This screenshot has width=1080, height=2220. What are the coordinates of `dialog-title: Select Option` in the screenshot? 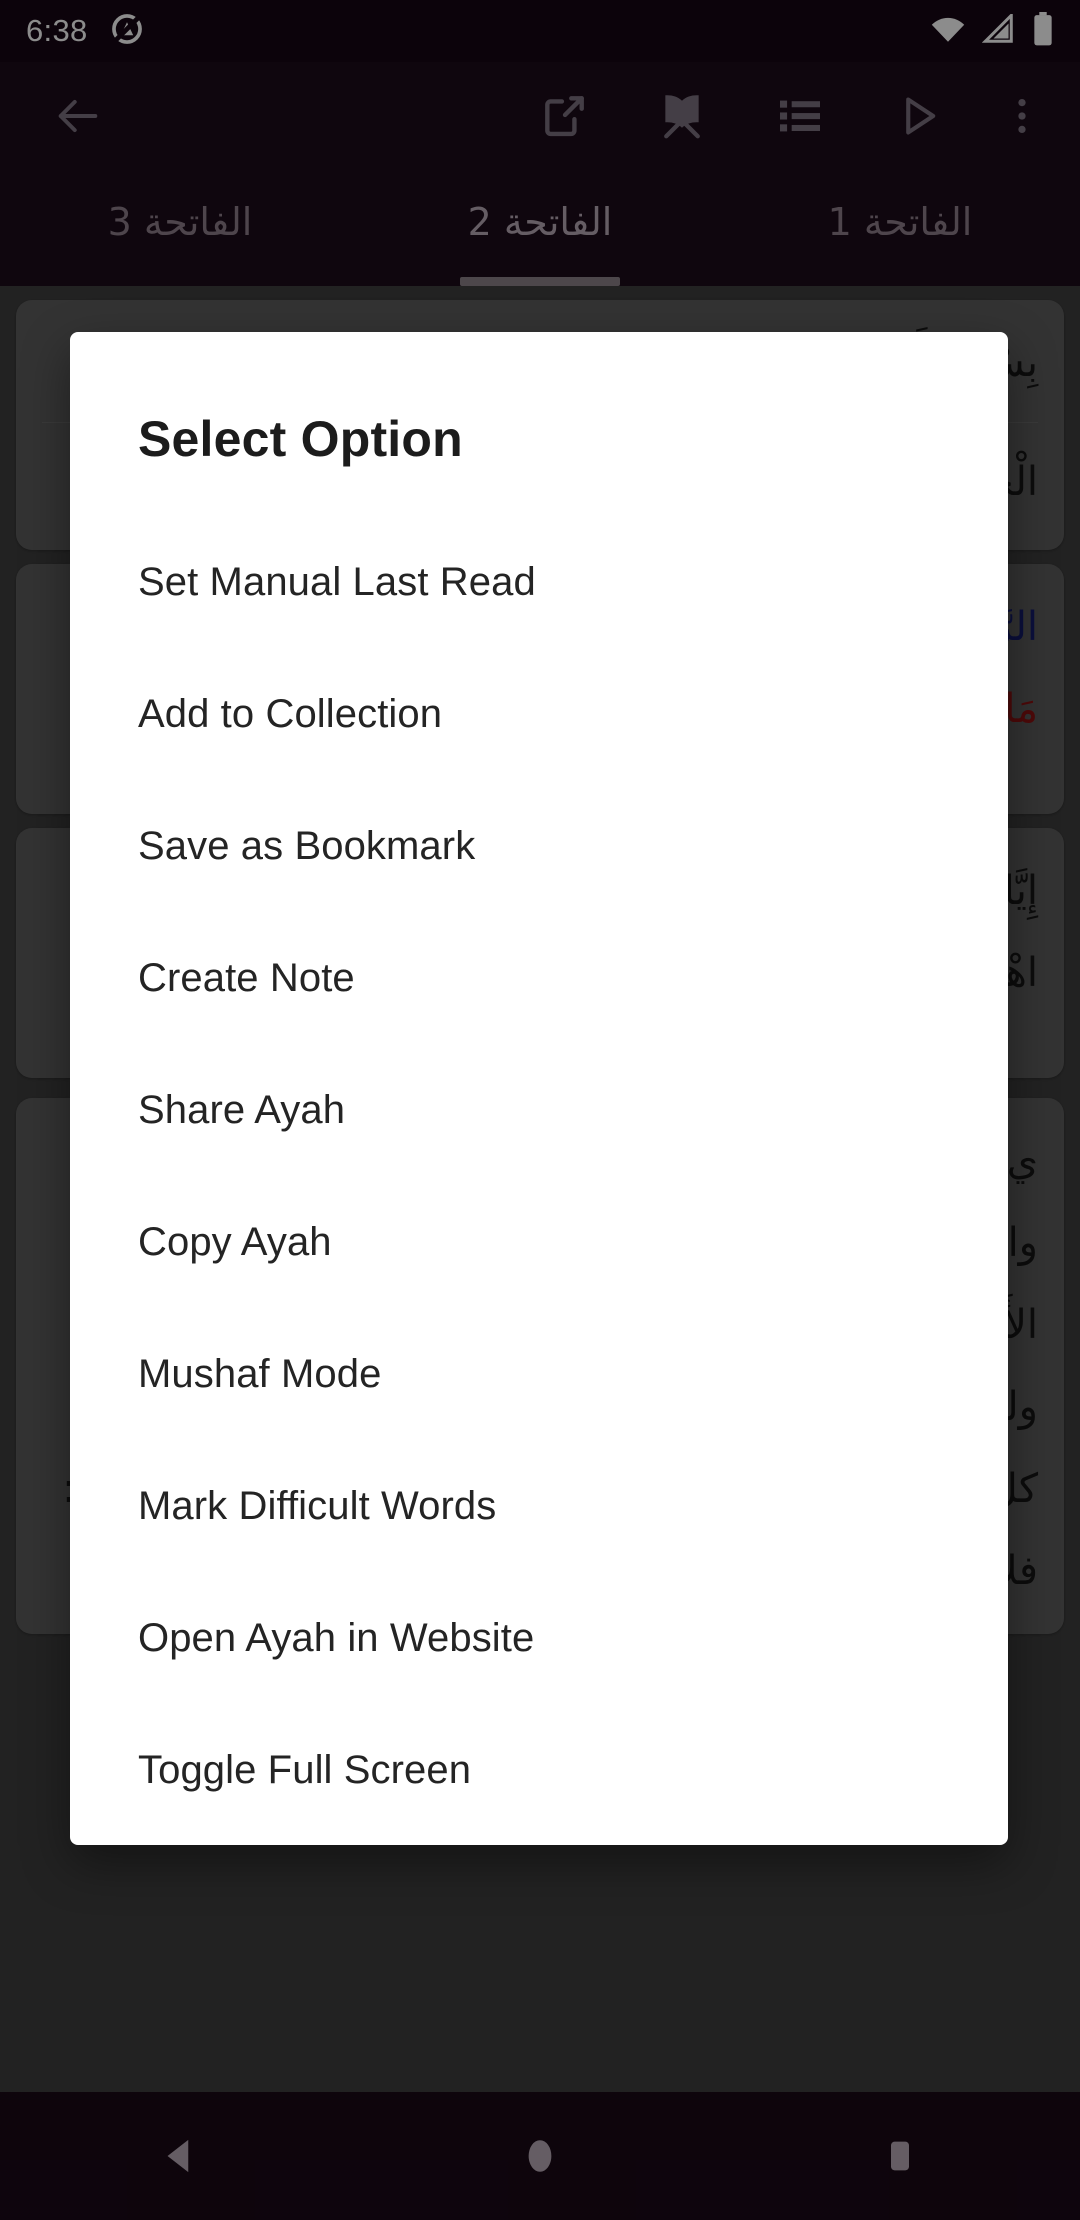 It's located at (300, 439).